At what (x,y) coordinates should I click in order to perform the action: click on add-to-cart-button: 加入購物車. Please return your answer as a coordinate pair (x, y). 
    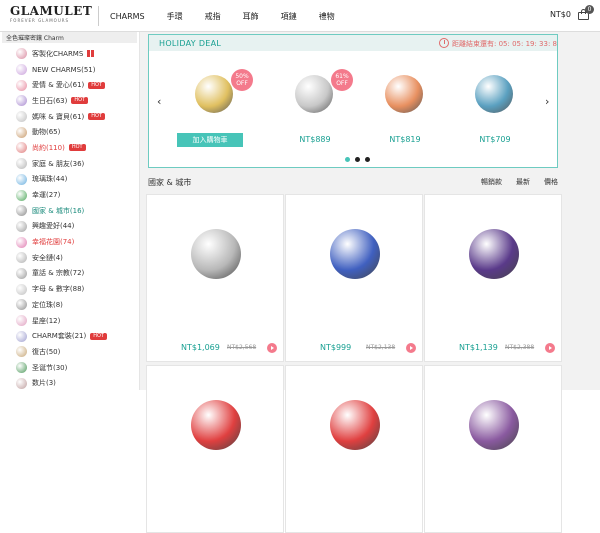
    Looking at the image, I should click on (210, 140).